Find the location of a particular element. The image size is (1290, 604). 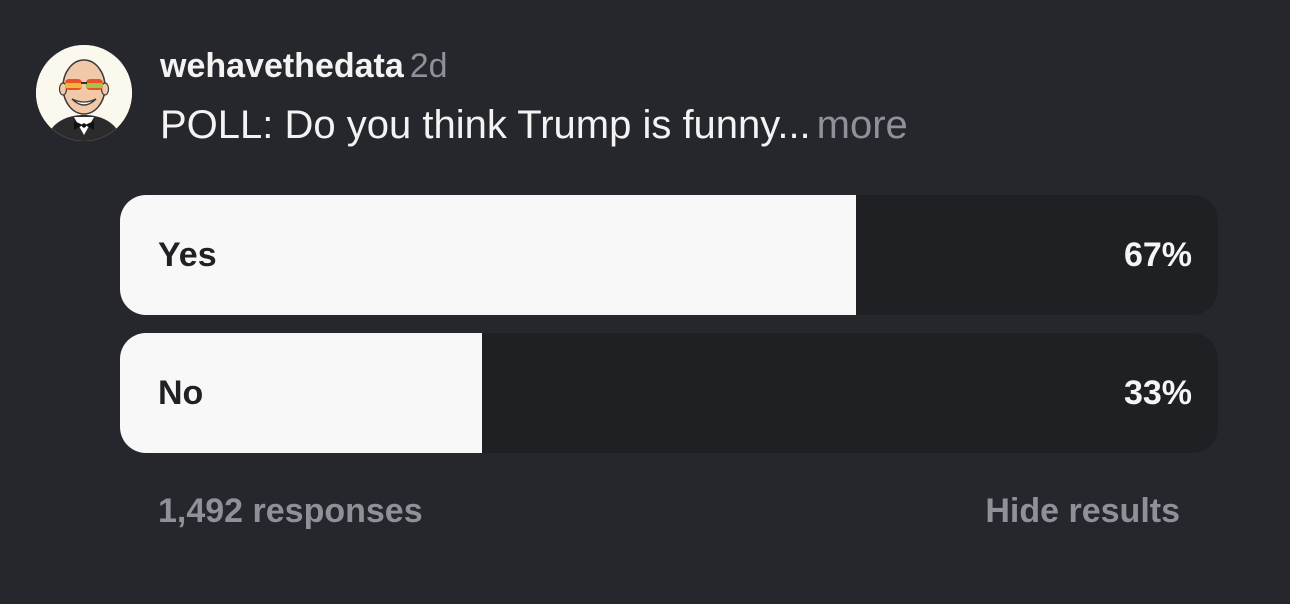

poll-option-label: Yes is located at coordinates (187, 255).